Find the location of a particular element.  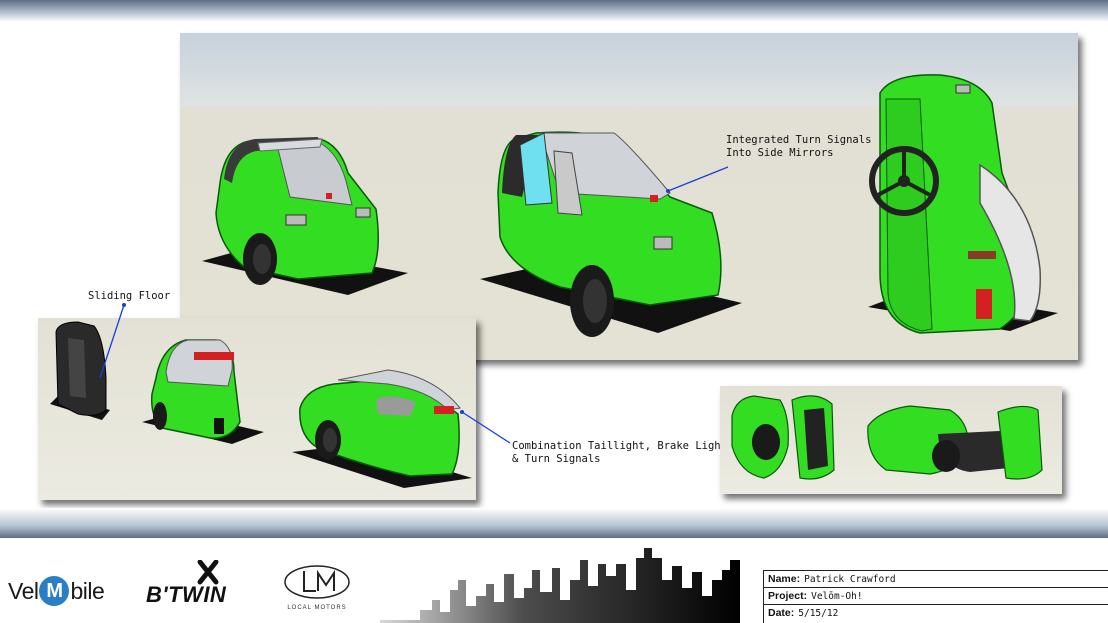

rear-views-panel is located at coordinates (257, 409).